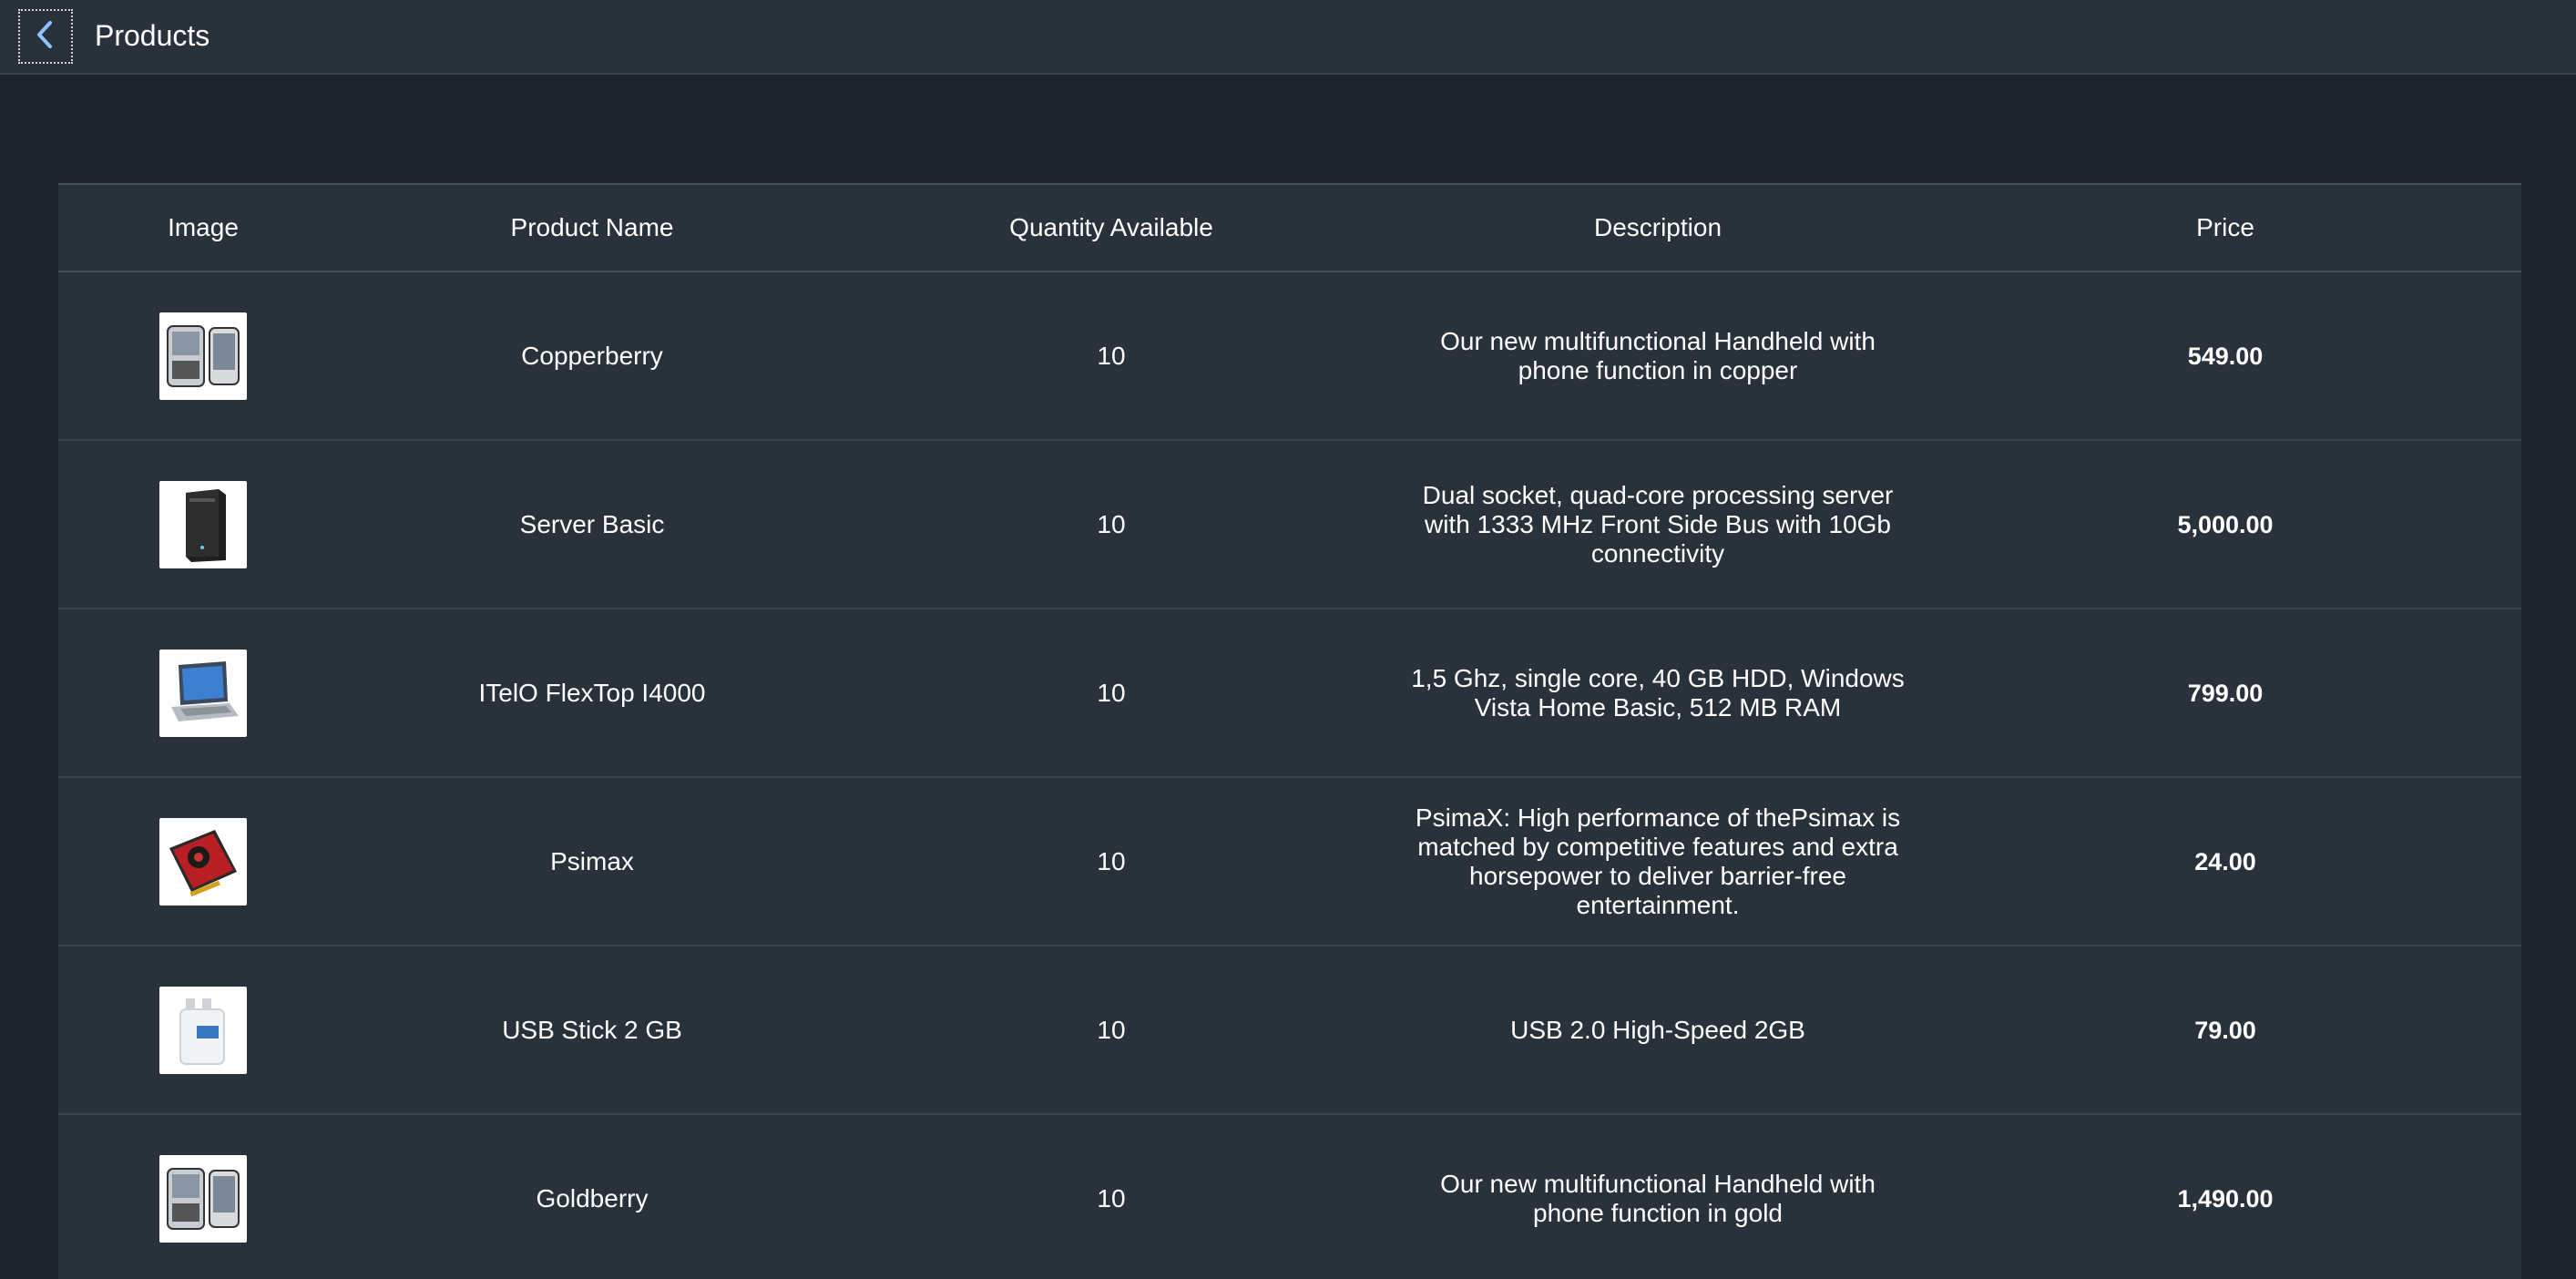  I want to click on laptop-thumbnail, so click(203, 693).